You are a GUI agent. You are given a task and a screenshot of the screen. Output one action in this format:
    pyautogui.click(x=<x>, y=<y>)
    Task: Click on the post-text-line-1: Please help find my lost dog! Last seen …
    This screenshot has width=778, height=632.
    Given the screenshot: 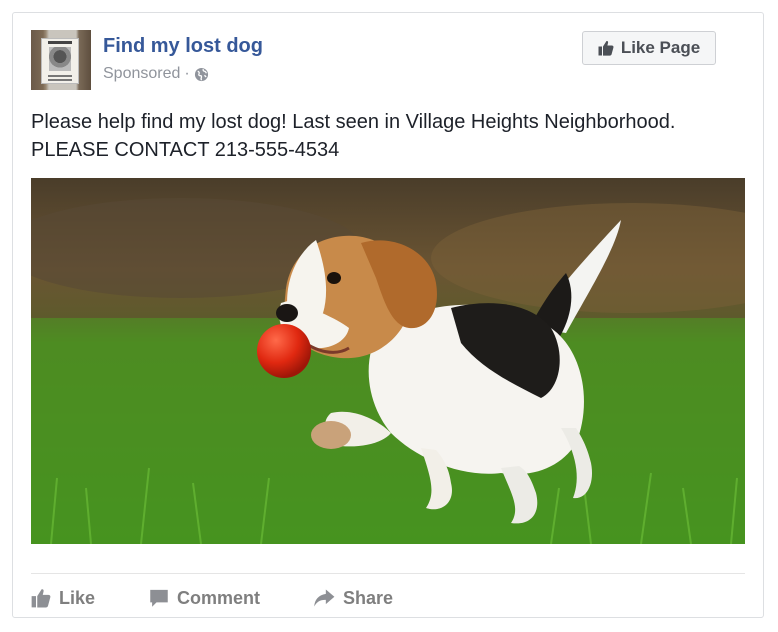 What is the action you would take?
    pyautogui.click(x=353, y=122)
    